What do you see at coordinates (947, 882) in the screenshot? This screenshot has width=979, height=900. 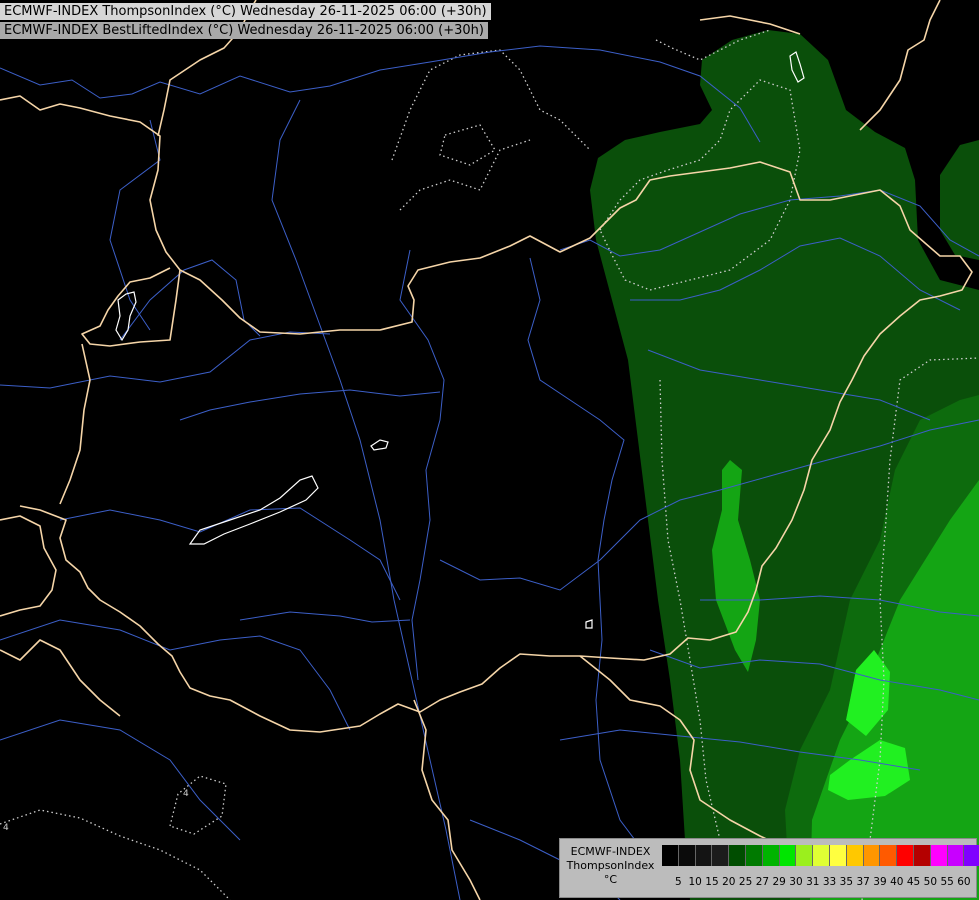 I see `legend-tick-label: 55` at bounding box center [947, 882].